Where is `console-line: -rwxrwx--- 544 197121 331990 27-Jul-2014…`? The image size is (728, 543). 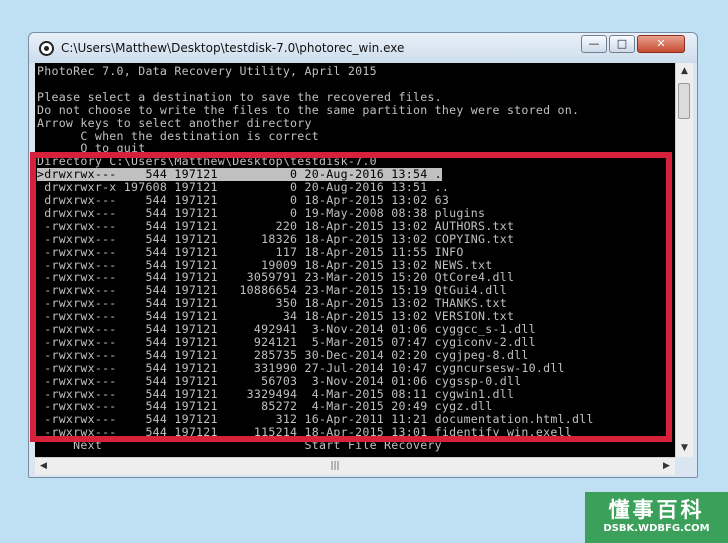 console-line: -rwxrwx--- 544 197121 331990 27-Jul-2014… is located at coordinates (301, 368).